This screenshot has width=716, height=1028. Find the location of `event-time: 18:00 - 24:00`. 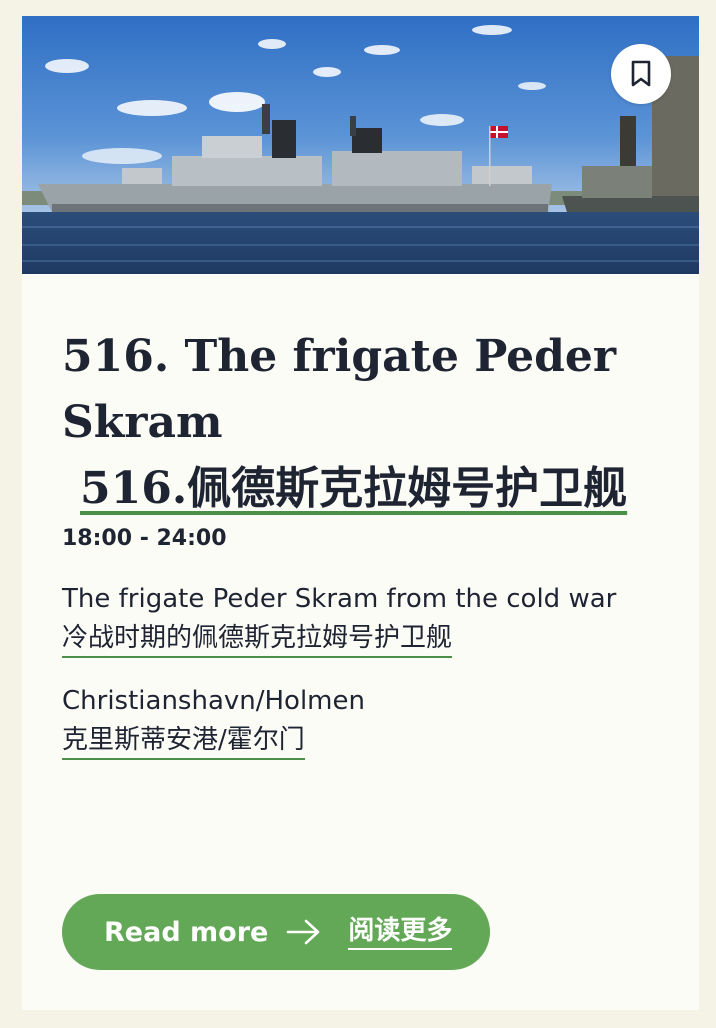

event-time: 18:00 - 24:00 is located at coordinates (144, 538).